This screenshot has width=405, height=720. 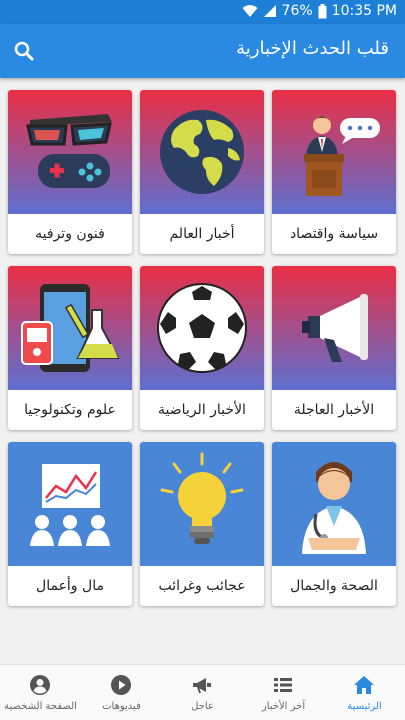 I want to click on 3d-glasses-gamepad-icon, so click(x=70, y=152).